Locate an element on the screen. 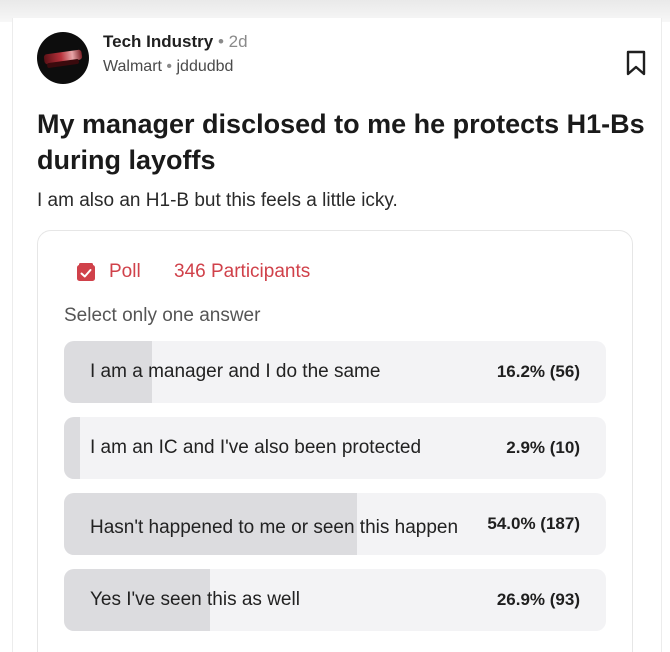 The width and height of the screenshot is (670, 652). poll-option-label: I am a manager and I do the same is located at coordinates (235, 371).